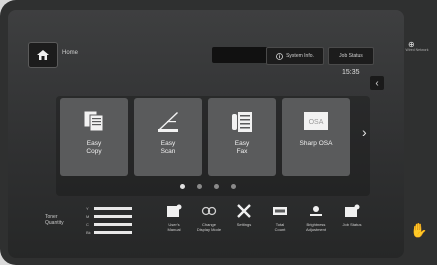 The image size is (437, 265). I want to click on app-label: Easy Copy, so click(94, 147).